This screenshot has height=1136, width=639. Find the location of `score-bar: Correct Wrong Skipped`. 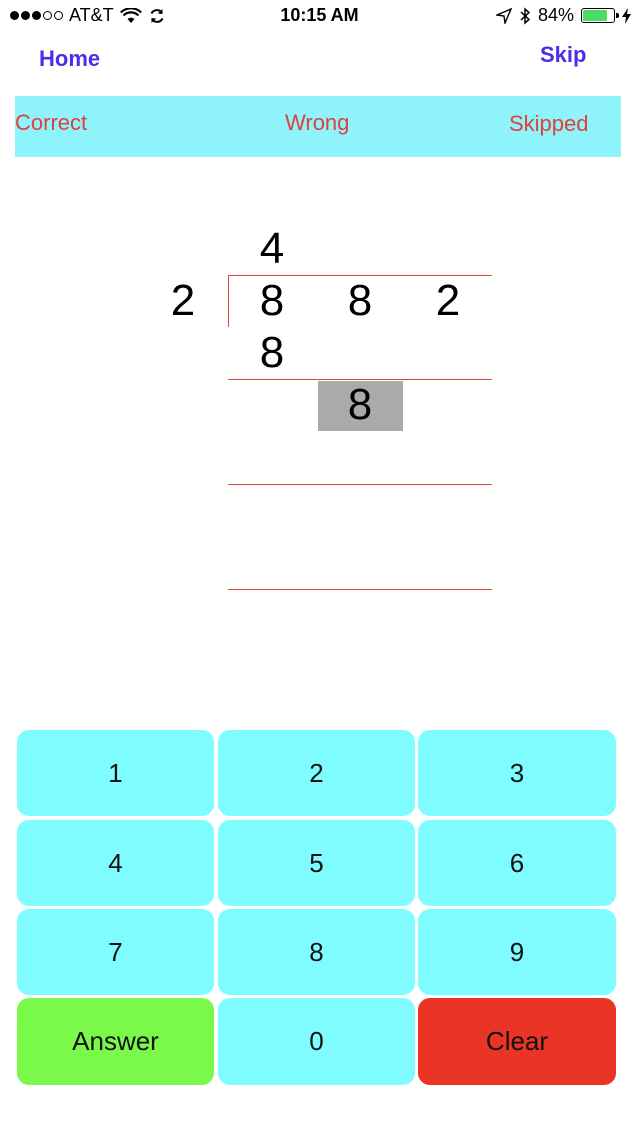

score-bar: Correct Wrong Skipped is located at coordinates (318, 126).